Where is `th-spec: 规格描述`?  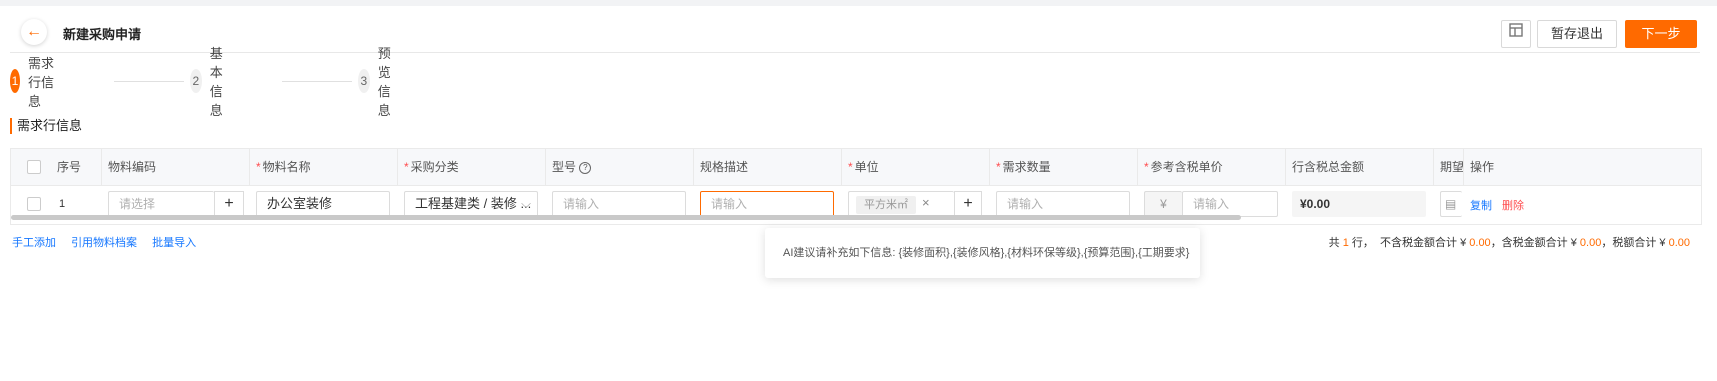
th-spec: 规格描述 is located at coordinates (767, 167).